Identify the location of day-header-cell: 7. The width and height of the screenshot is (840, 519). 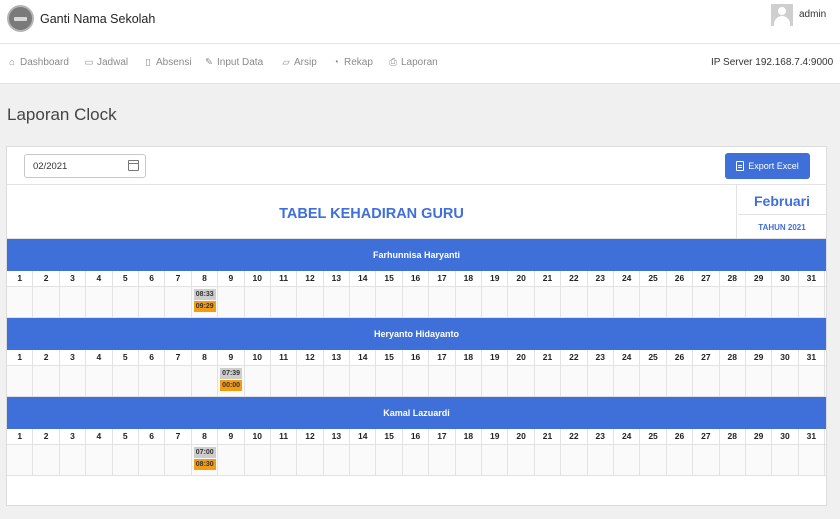
(178, 357).